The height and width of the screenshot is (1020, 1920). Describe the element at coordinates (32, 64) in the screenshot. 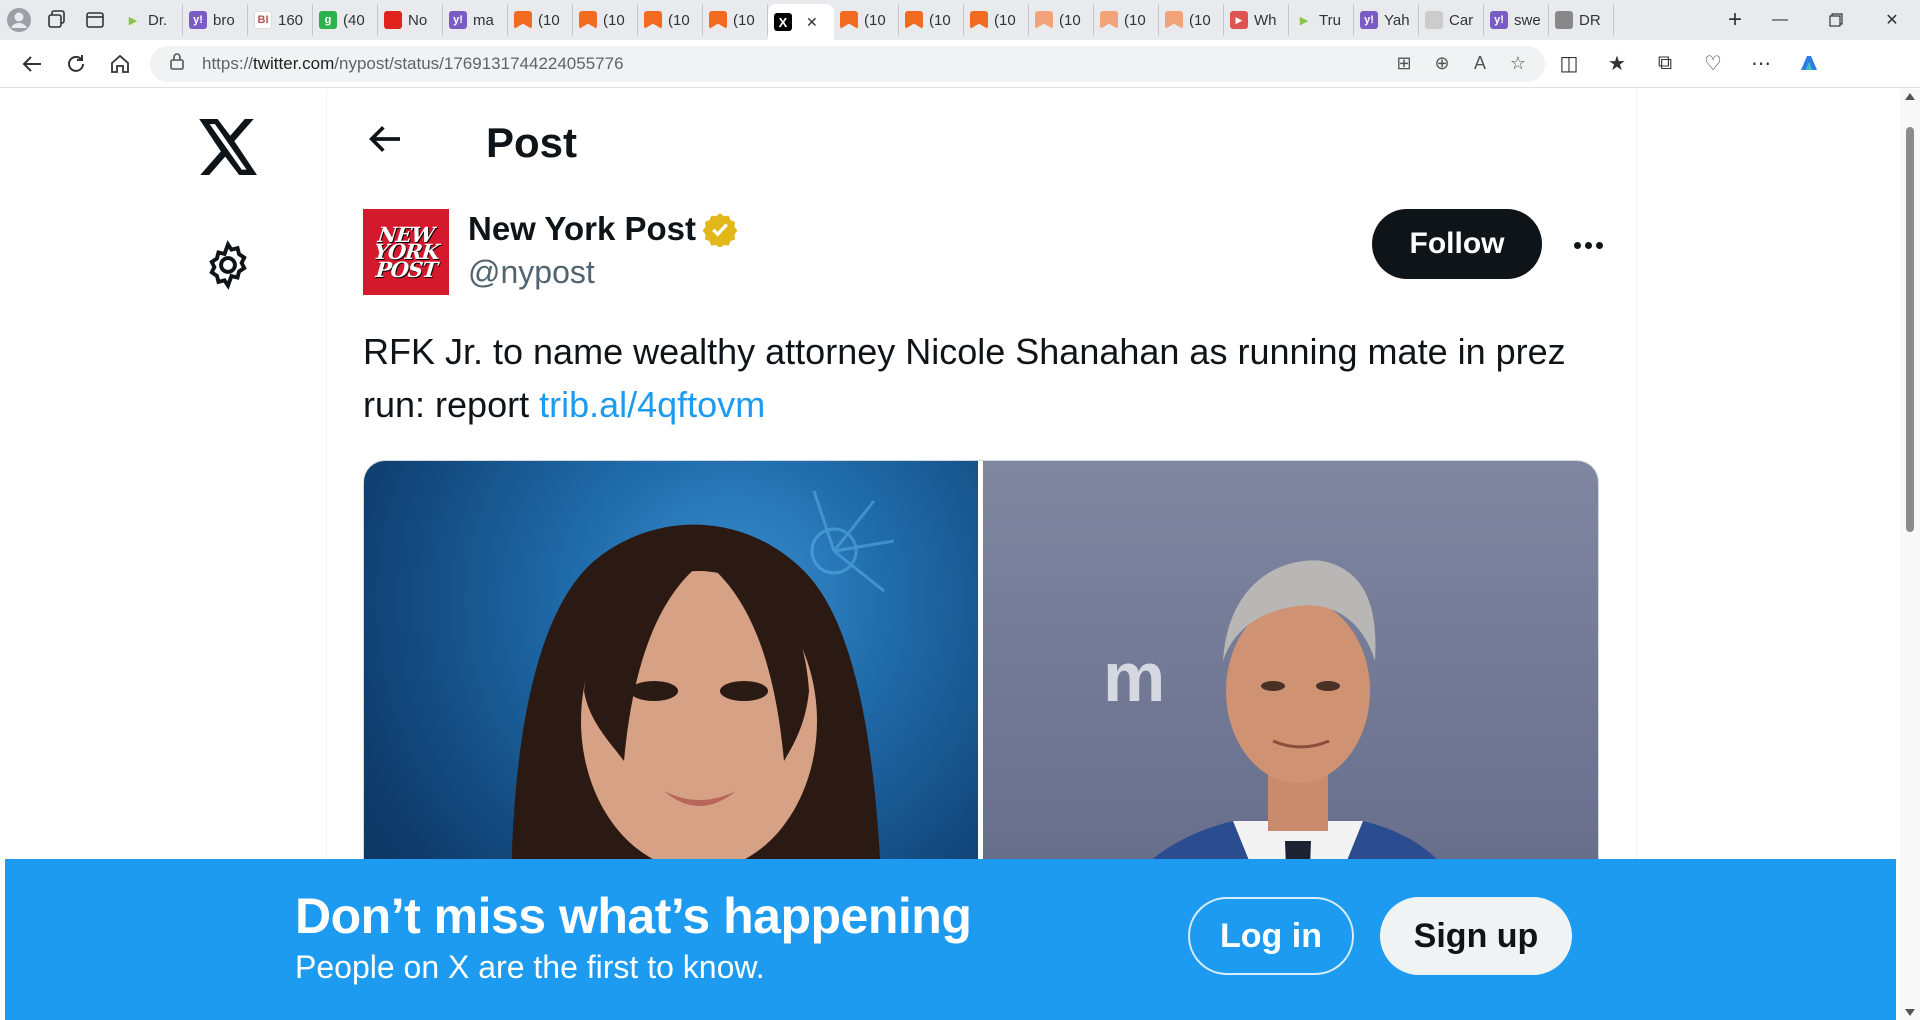

I see `back-icon` at that location.